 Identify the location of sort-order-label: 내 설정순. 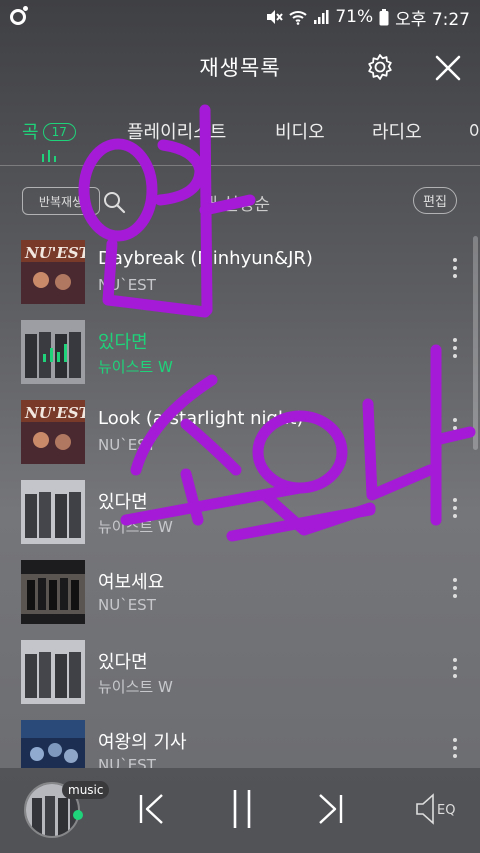
(236, 202).